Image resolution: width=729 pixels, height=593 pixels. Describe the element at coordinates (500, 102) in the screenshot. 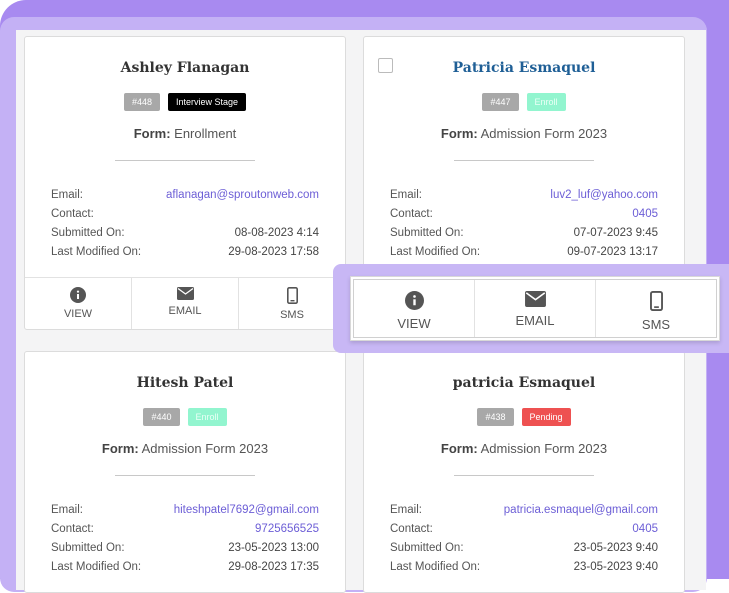

I see `id-badge: #447` at that location.